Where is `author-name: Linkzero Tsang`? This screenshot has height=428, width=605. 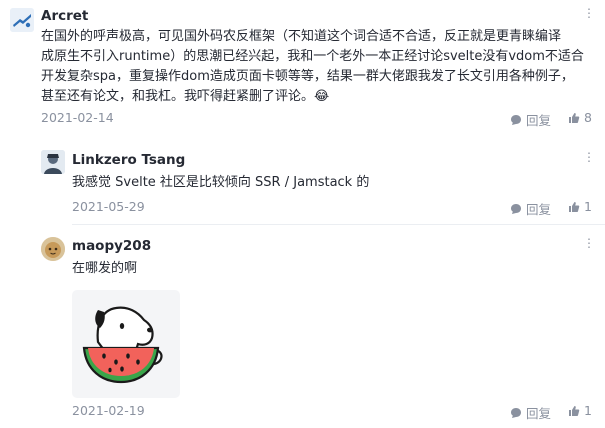 author-name: Linkzero Tsang is located at coordinates (128, 160).